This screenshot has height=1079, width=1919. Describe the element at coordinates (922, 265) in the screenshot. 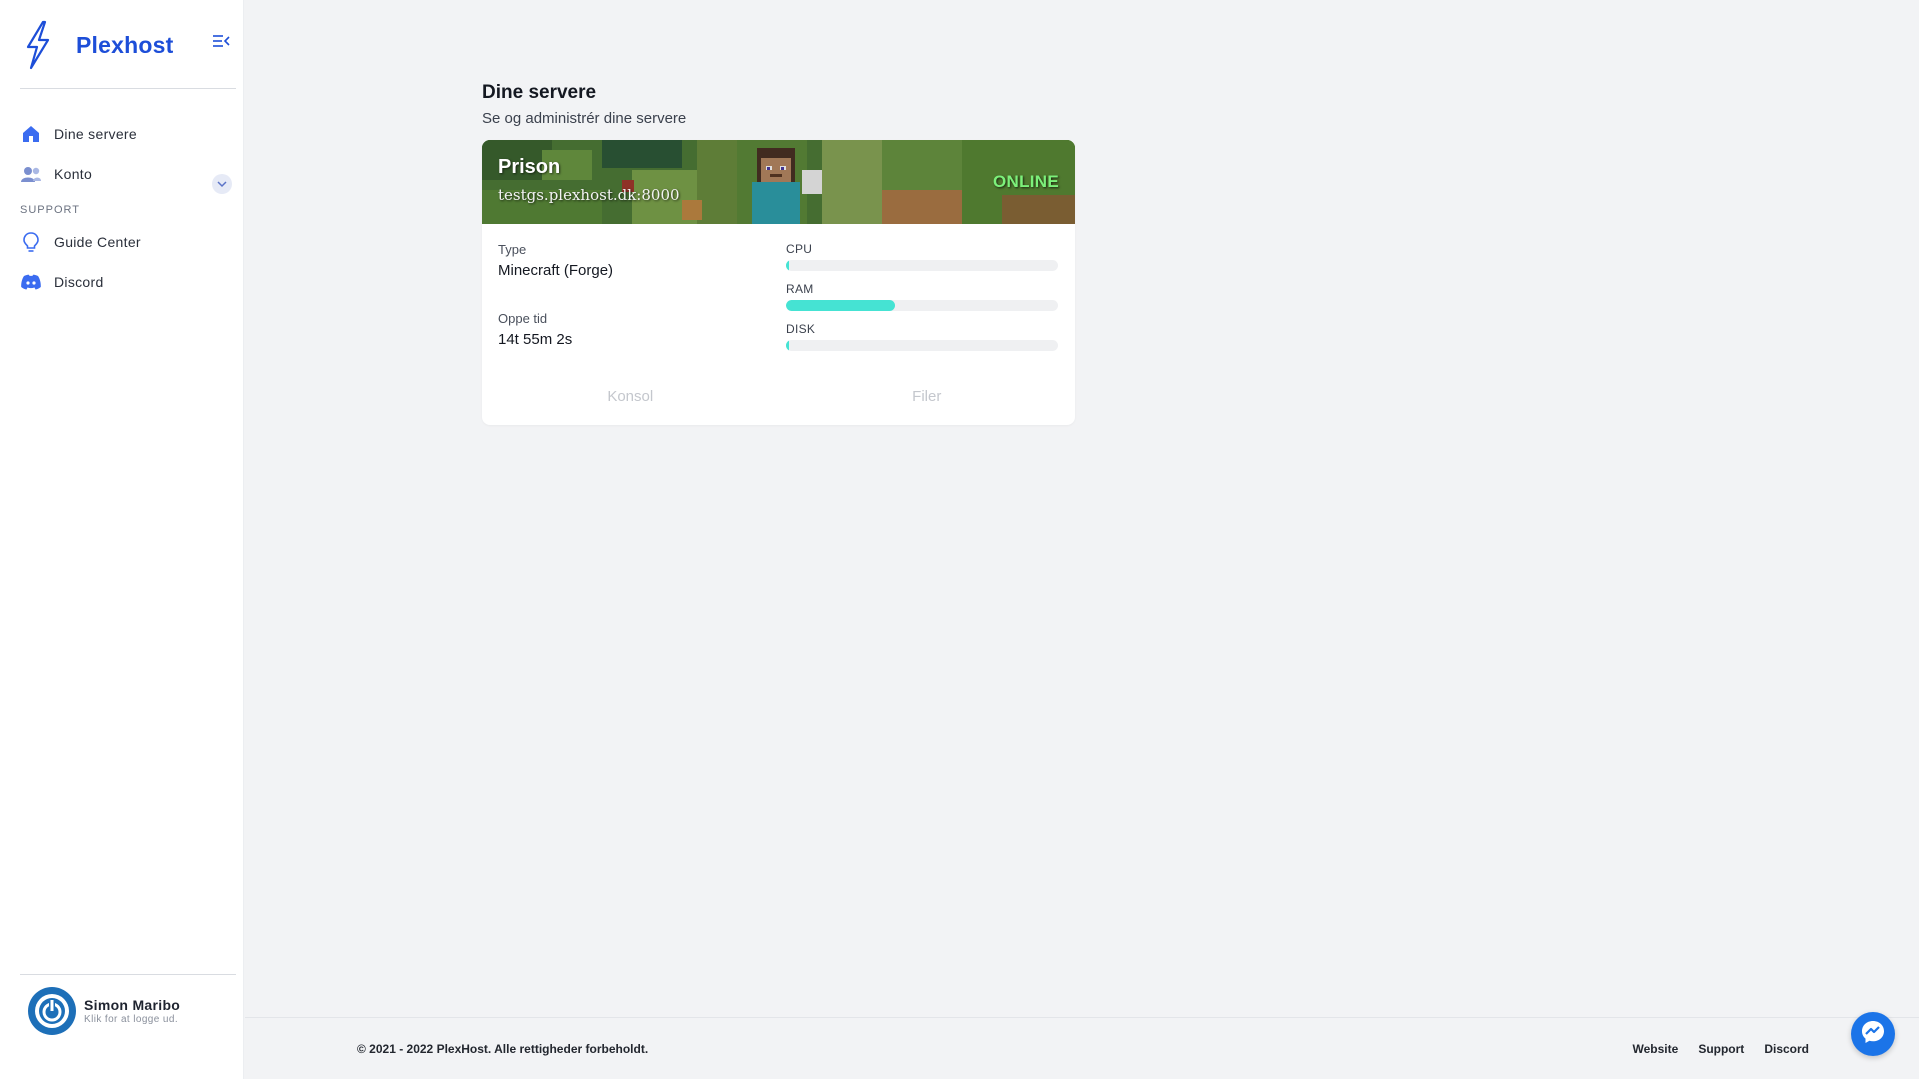

I see `cpu-usage-bar` at that location.